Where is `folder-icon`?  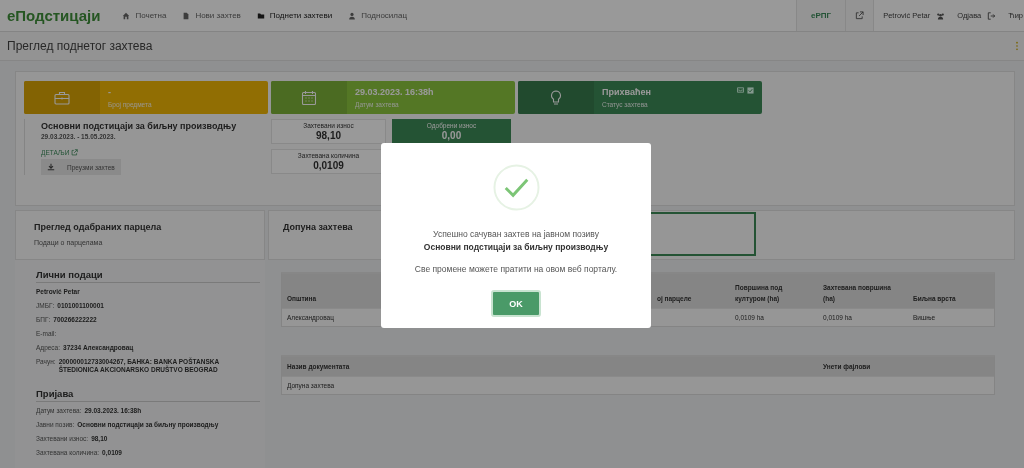 folder-icon is located at coordinates (260, 15).